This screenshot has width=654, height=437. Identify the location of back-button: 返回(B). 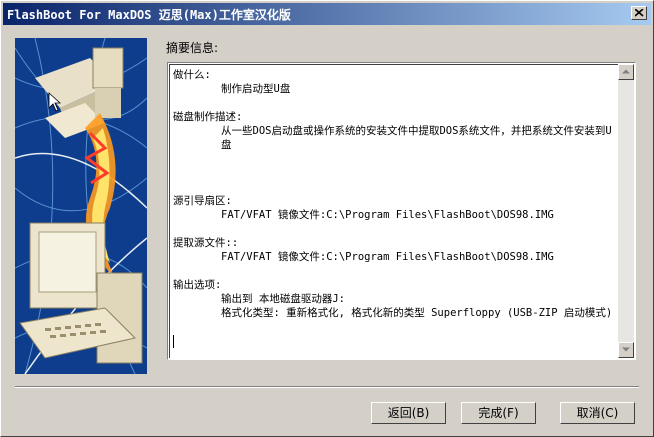
(408, 413).